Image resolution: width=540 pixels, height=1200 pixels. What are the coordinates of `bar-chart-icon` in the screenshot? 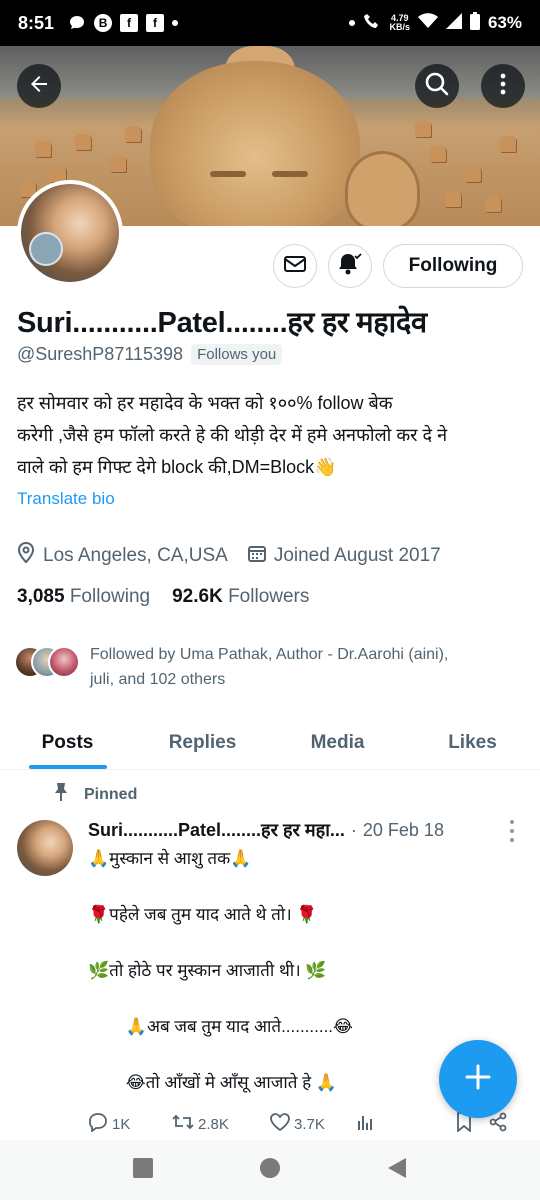 It's located at (365, 1124).